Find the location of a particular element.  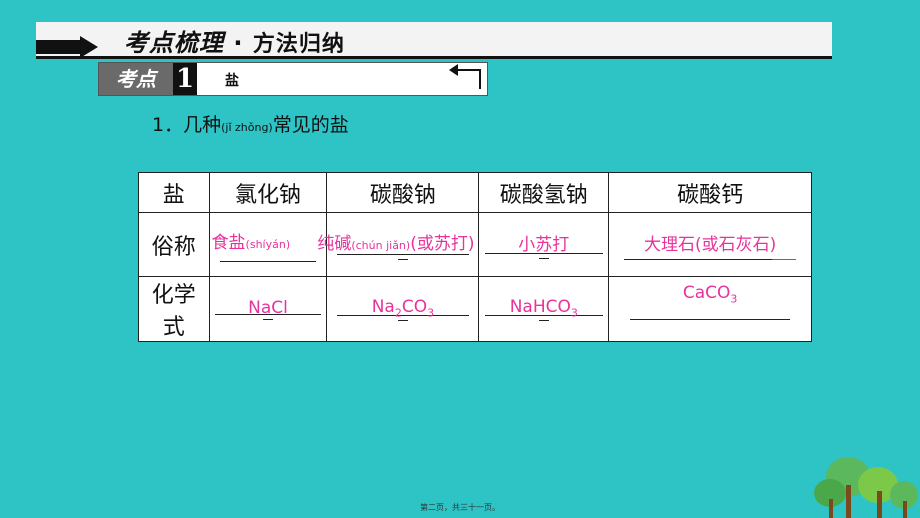

answer-nacl-common: 食盐(shíyán) is located at coordinates (251, 242).